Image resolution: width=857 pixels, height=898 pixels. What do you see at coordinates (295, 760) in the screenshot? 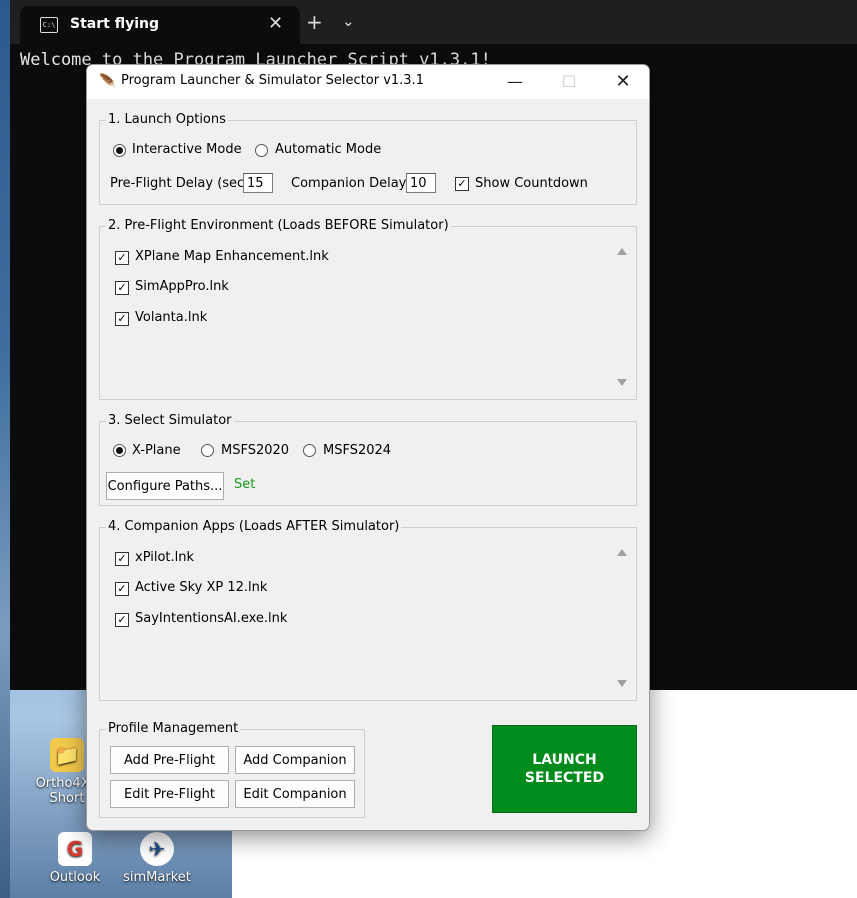
I see `add-companion-button: Add Companion` at bounding box center [295, 760].